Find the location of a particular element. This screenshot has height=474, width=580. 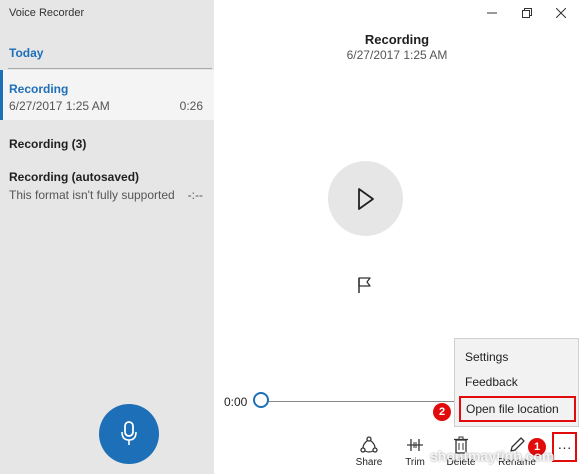

share-icon is located at coordinates (369, 444).